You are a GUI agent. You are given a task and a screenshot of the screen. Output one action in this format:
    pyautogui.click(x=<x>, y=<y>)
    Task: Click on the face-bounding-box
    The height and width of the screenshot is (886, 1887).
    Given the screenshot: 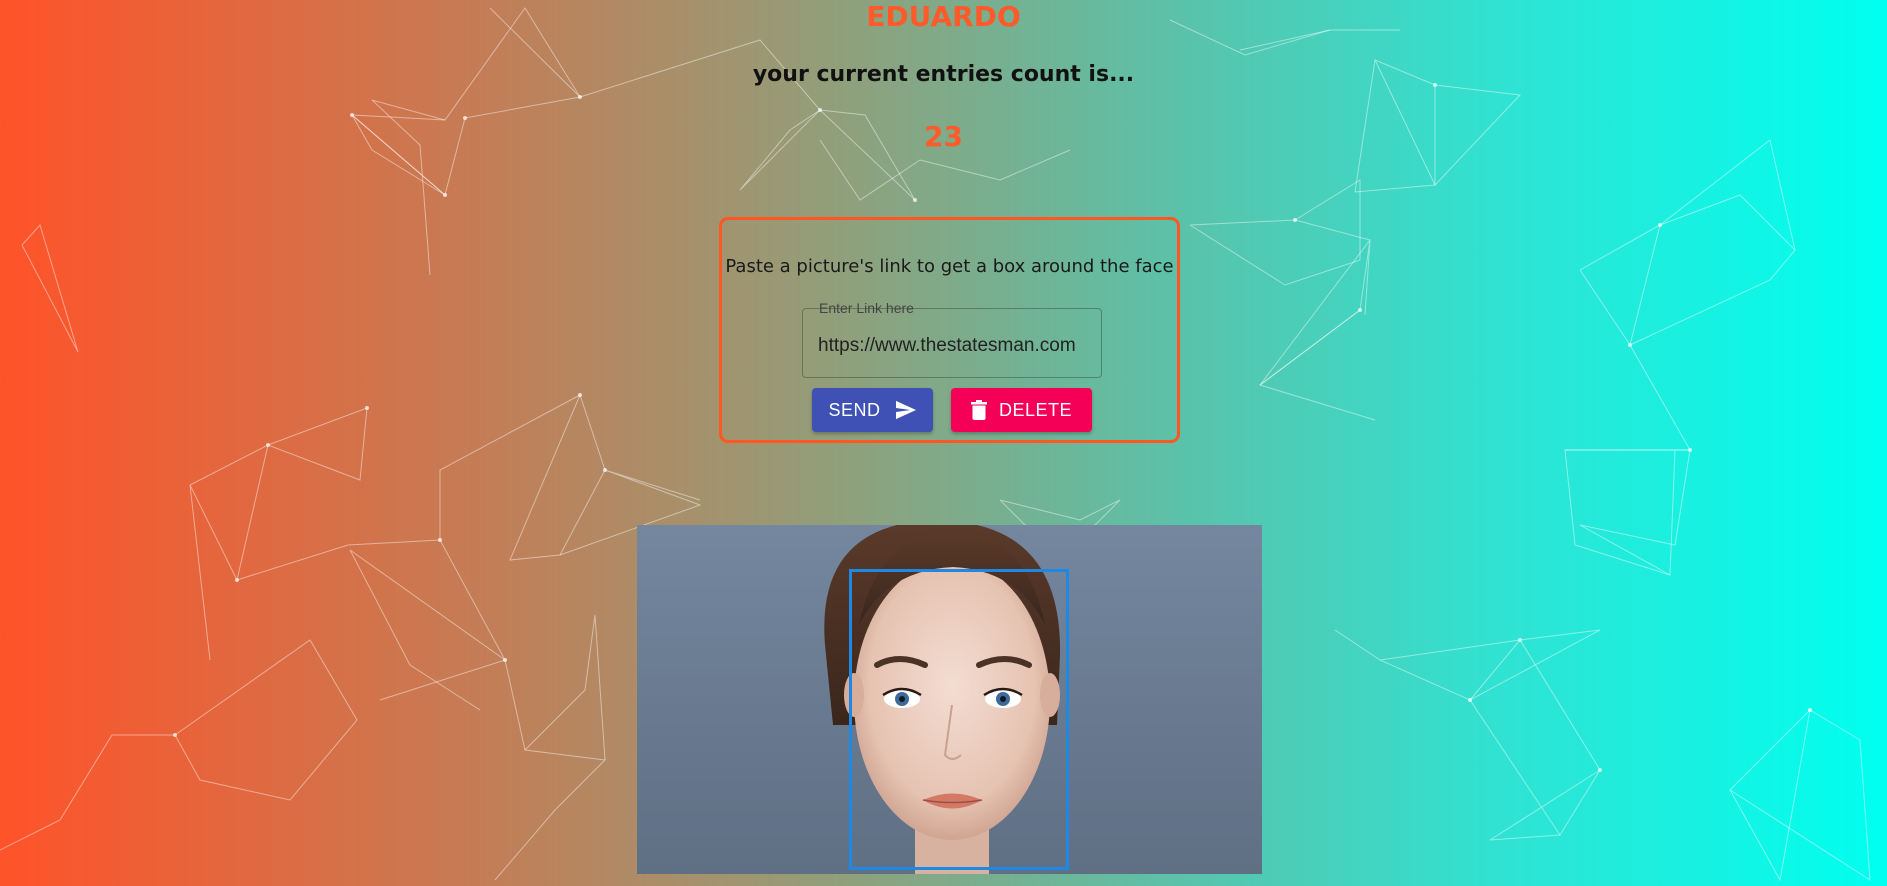 What is the action you would take?
    pyautogui.click(x=959, y=719)
    